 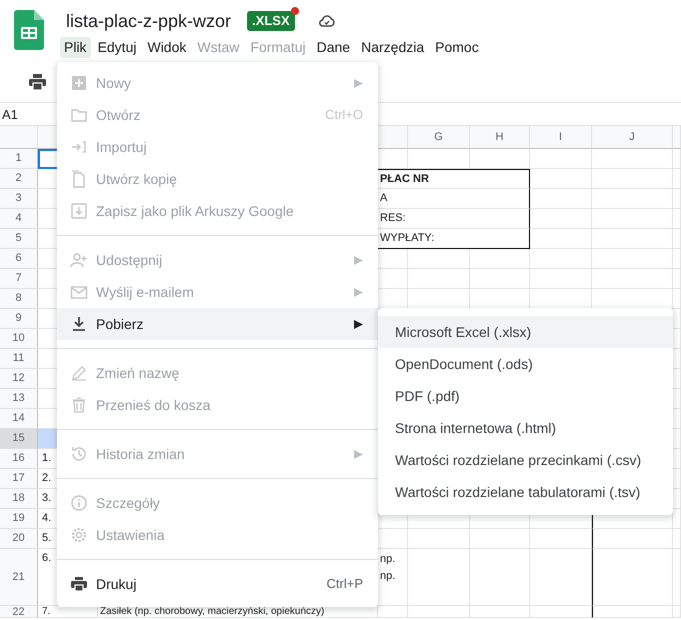 What do you see at coordinates (46, 612) in the screenshot?
I see `cell-text: 7.` at bounding box center [46, 612].